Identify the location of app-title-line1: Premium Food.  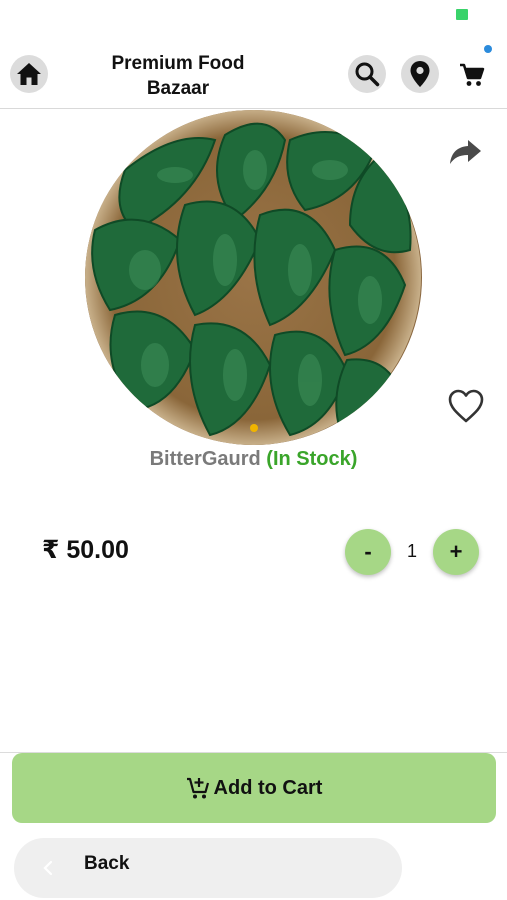
(178, 63).